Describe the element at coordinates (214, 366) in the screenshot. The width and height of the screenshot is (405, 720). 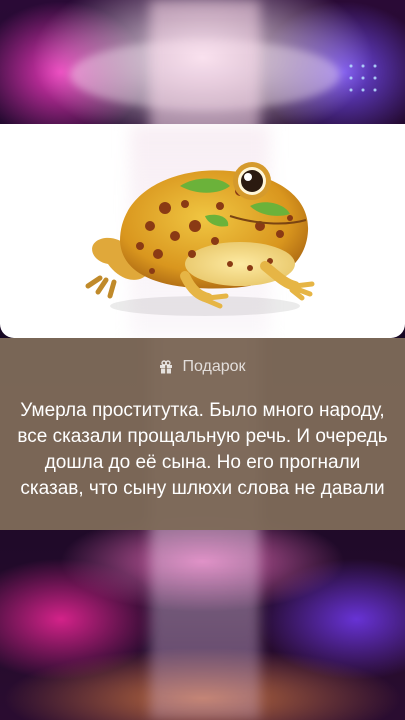
I see `gift-label: Подарок` at that location.